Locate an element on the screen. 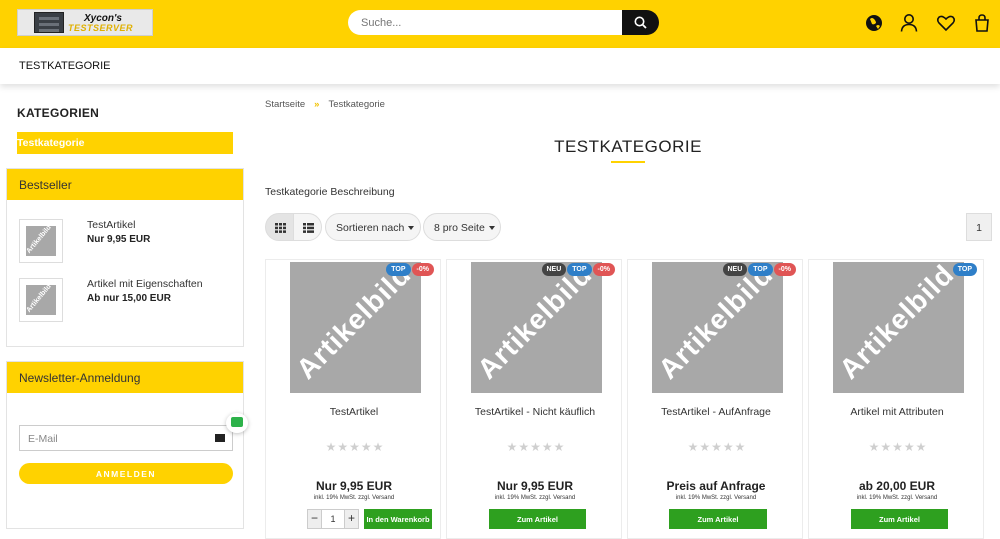 Image resolution: width=1000 pixels, height=539 pixels. heart-icon is located at coordinates (946, 23).